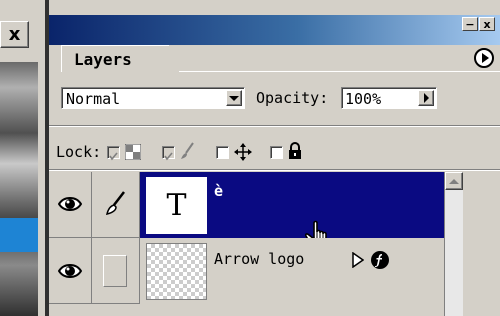 The height and width of the screenshot is (316, 500). What do you see at coordinates (380, 260) in the screenshot?
I see `effects-icon` at bounding box center [380, 260].